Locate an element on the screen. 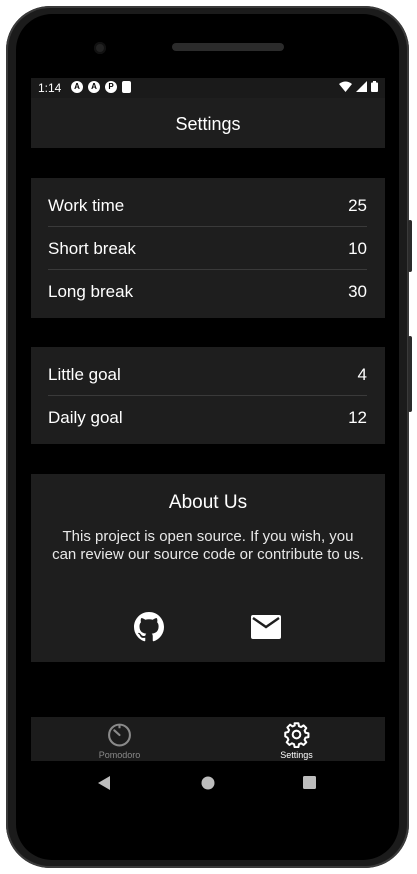  system-navigation-bar is located at coordinates (208, 784).